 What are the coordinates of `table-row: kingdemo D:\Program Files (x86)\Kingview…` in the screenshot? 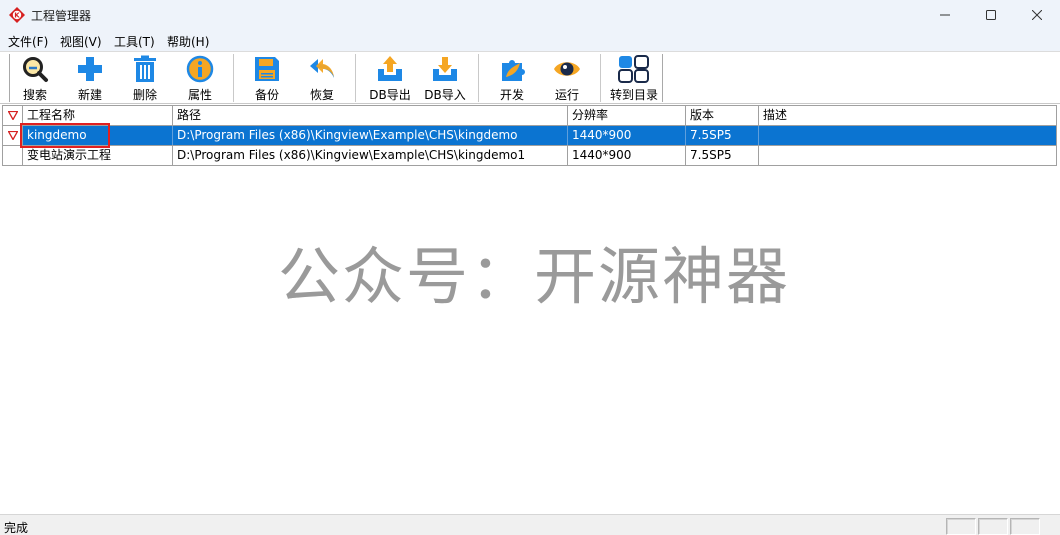 It's located at (529, 136).